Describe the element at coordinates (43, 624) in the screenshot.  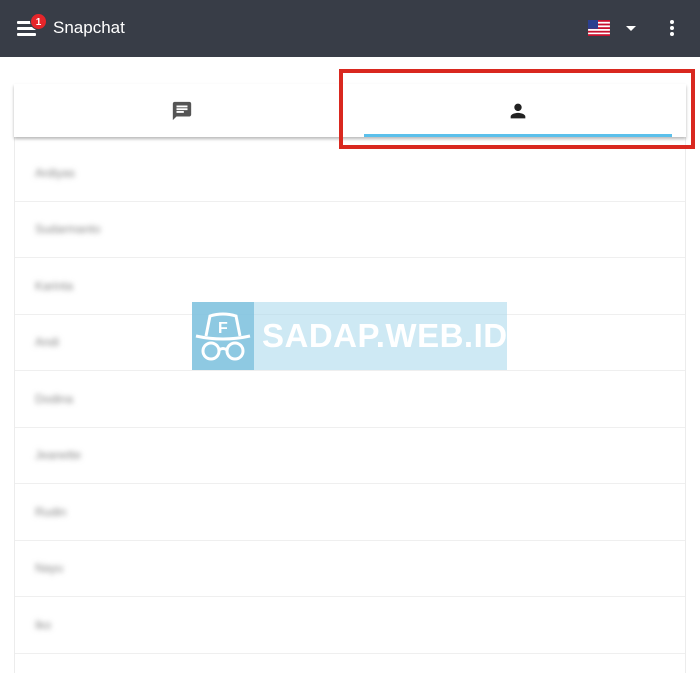
I see `contact-name: Iko` at that location.